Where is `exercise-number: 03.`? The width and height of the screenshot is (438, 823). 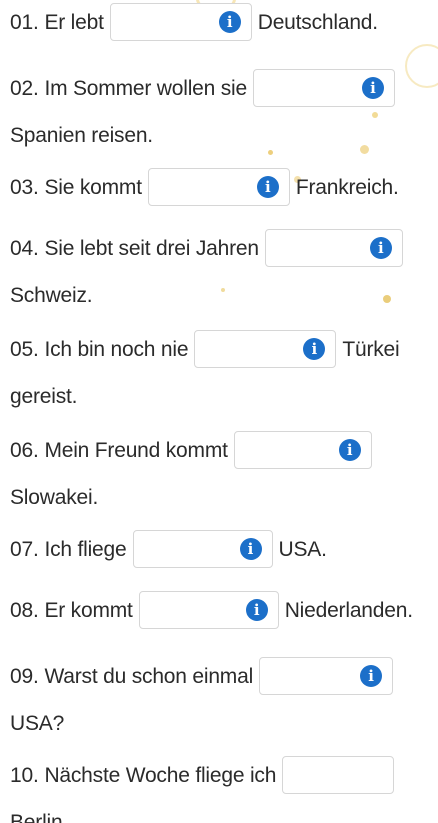 exercise-number: 03. is located at coordinates (24, 187).